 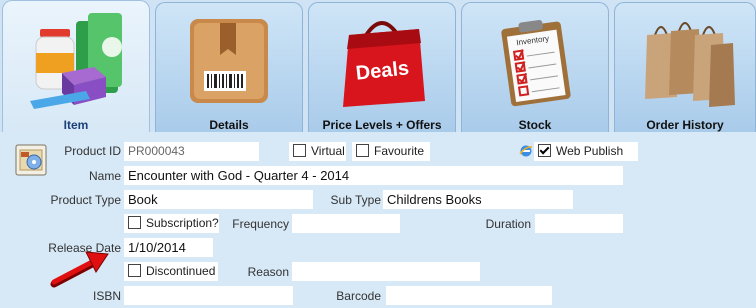 I want to click on sub-type-field: Childrens Books, so click(x=478, y=199).